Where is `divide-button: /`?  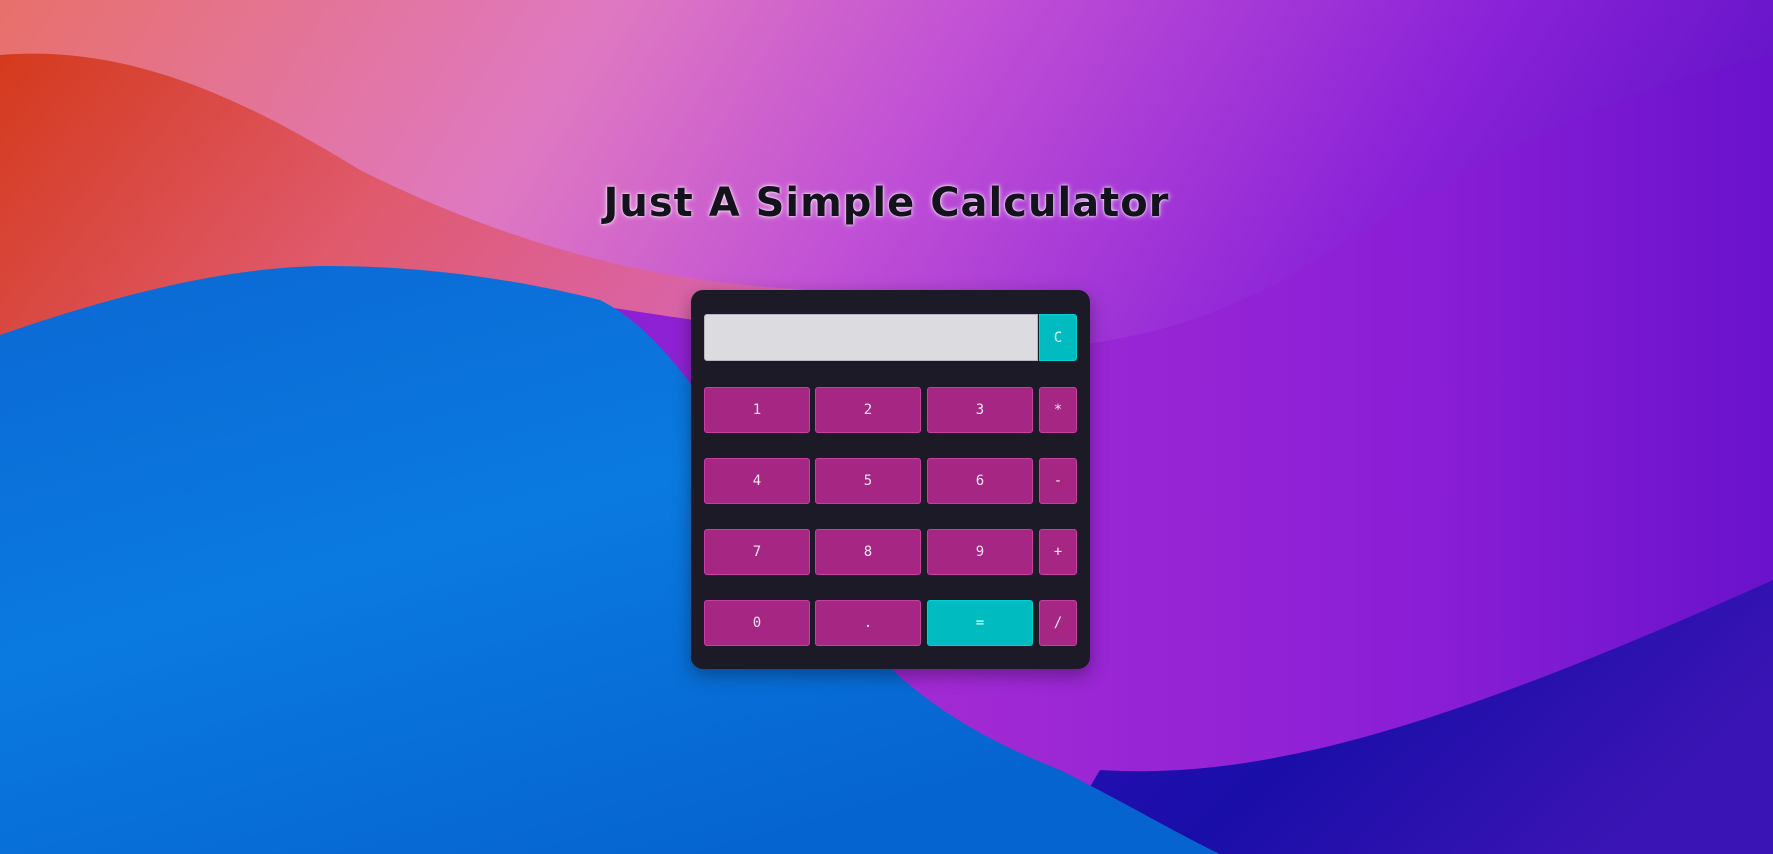 divide-button: / is located at coordinates (1058, 623).